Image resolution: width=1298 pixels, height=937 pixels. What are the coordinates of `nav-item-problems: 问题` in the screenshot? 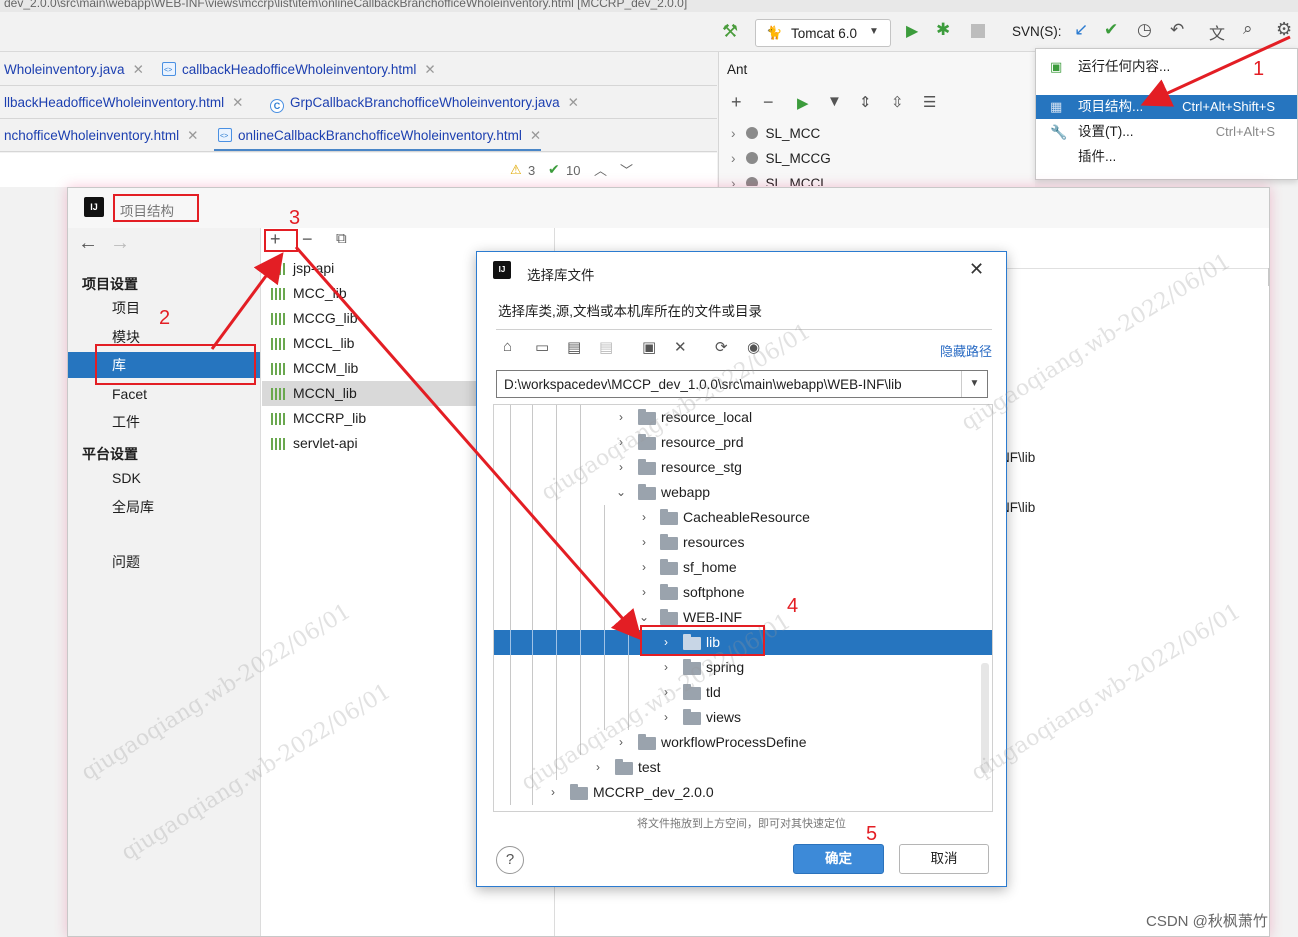 It's located at (164, 562).